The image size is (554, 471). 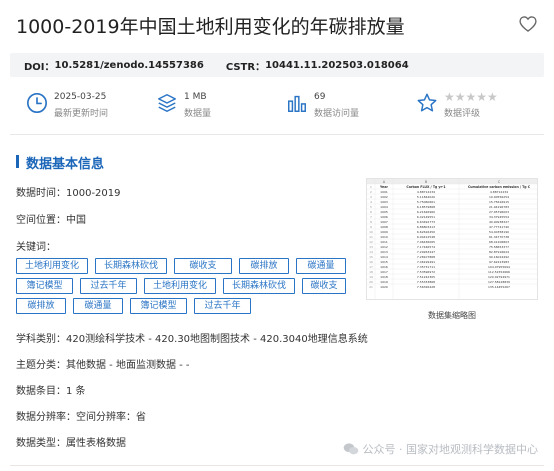 I want to click on space-label: 空间位置：, so click(x=41, y=220).